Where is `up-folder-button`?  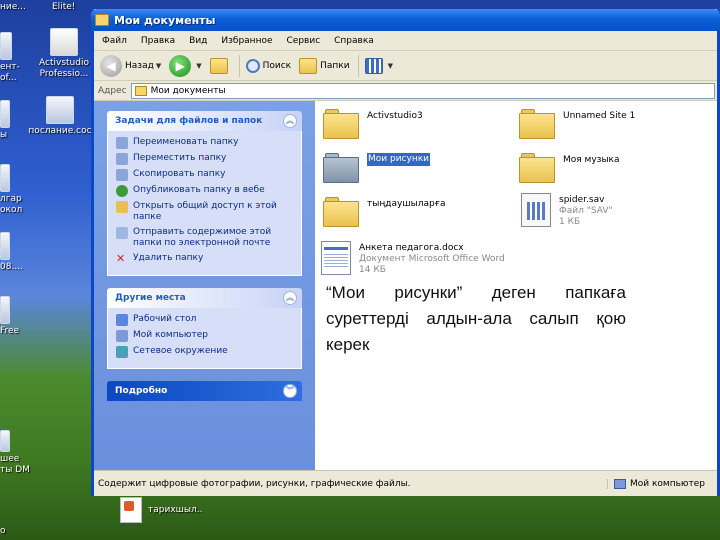 up-folder-button is located at coordinates (220, 65).